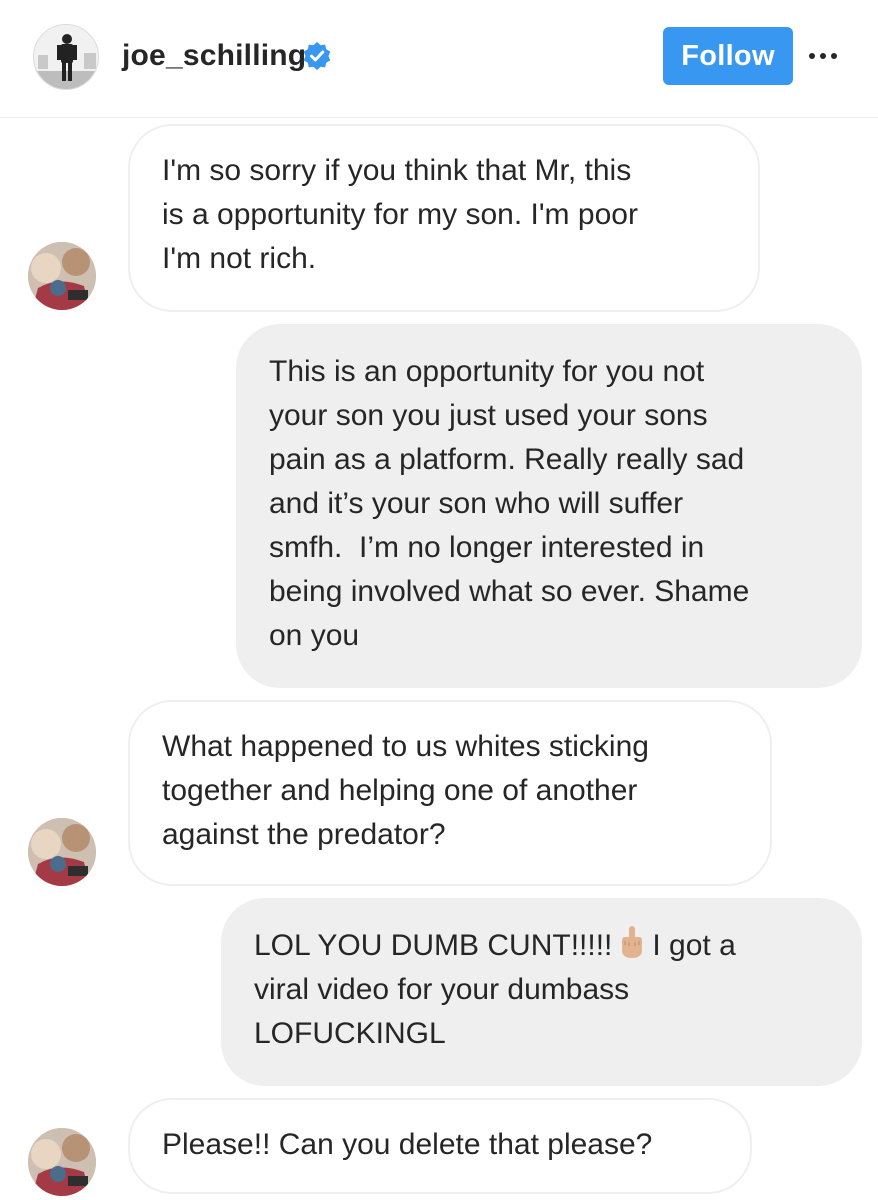 This screenshot has height=1200, width=878. I want to click on profile-header: joe_schilling Follow, so click(439, 59).